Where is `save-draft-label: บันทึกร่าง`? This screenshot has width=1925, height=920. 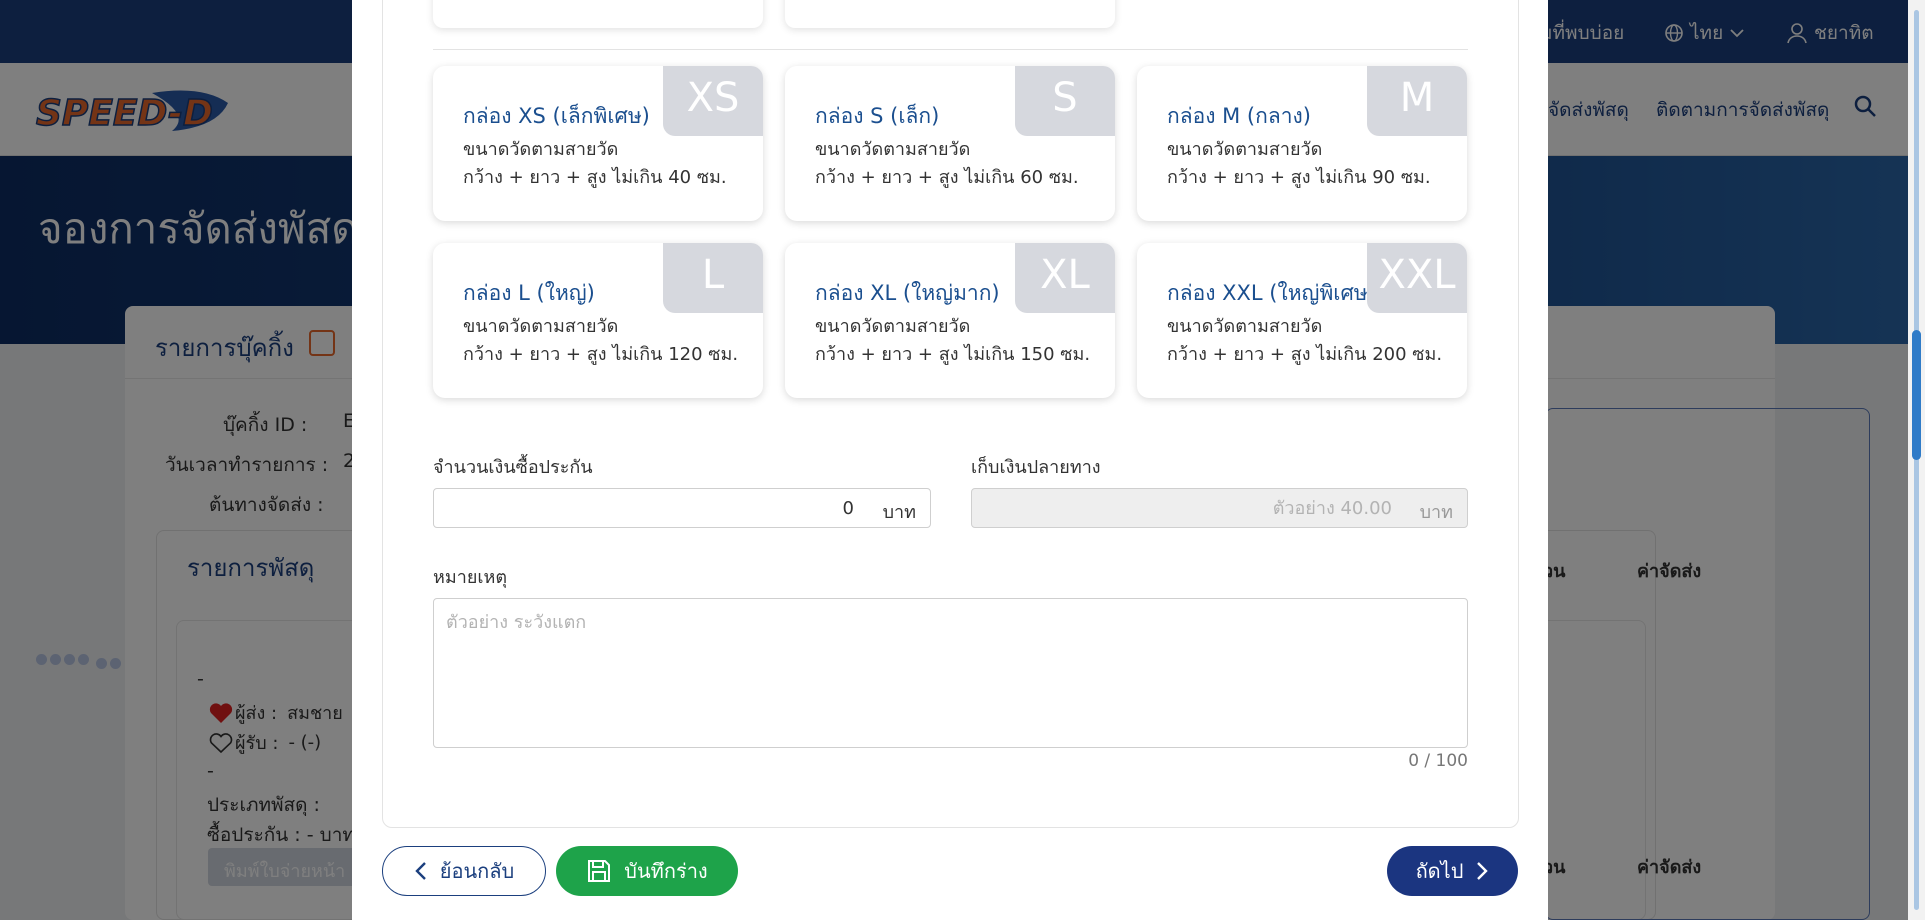
save-draft-label: บันทึกร่าง is located at coordinates (666, 871).